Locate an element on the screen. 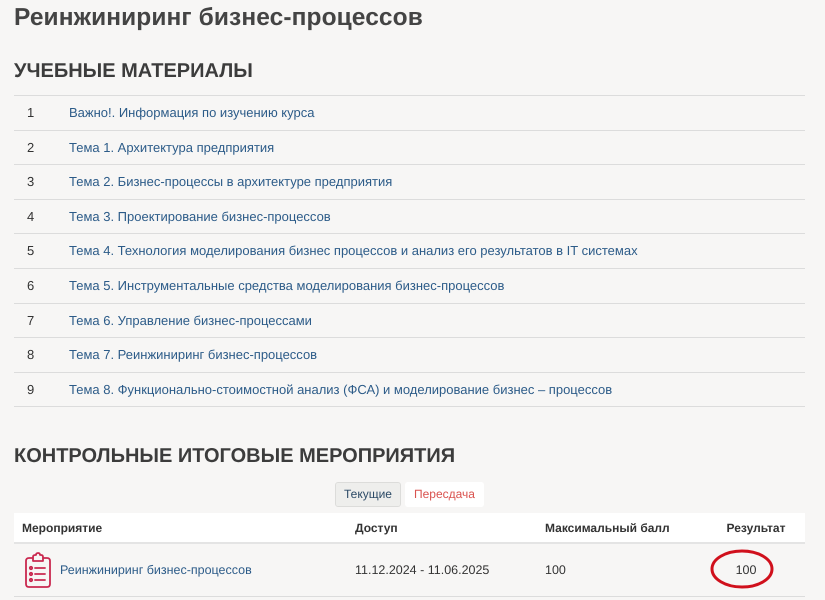 This screenshot has width=825, height=600. material-link: Тема 5. Инструментальные средства моделирования бизнес-процессов is located at coordinates (286, 286).